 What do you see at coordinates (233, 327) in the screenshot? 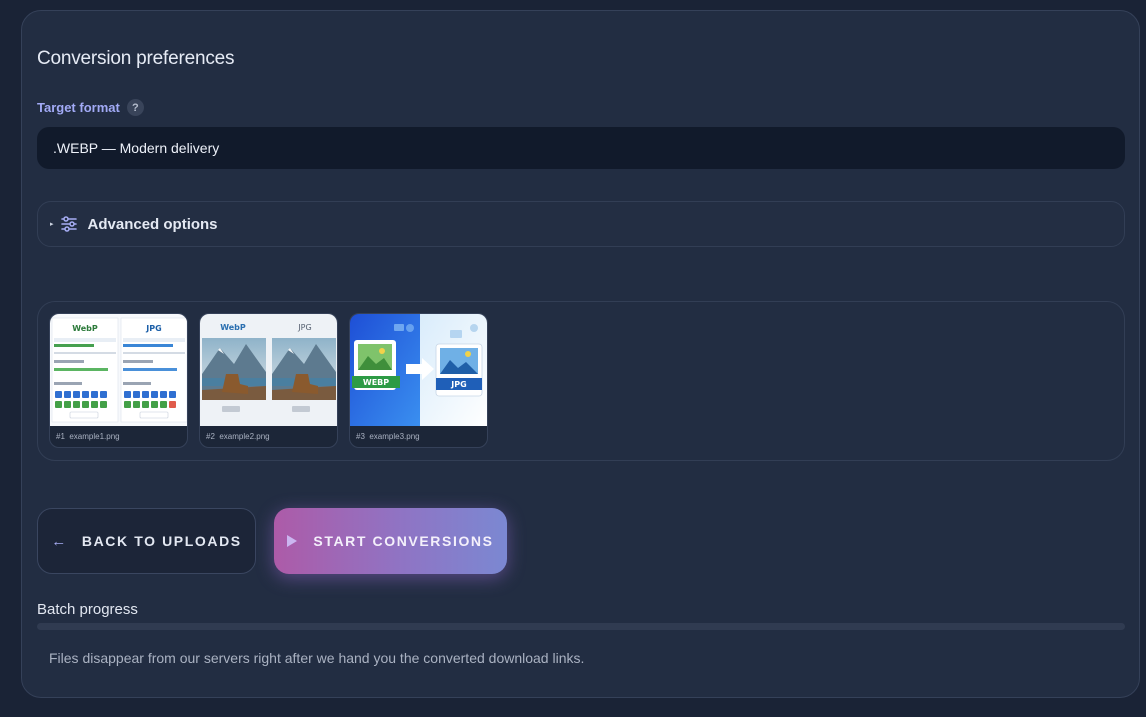
I see `thumb2-left-label: WebP` at bounding box center [233, 327].